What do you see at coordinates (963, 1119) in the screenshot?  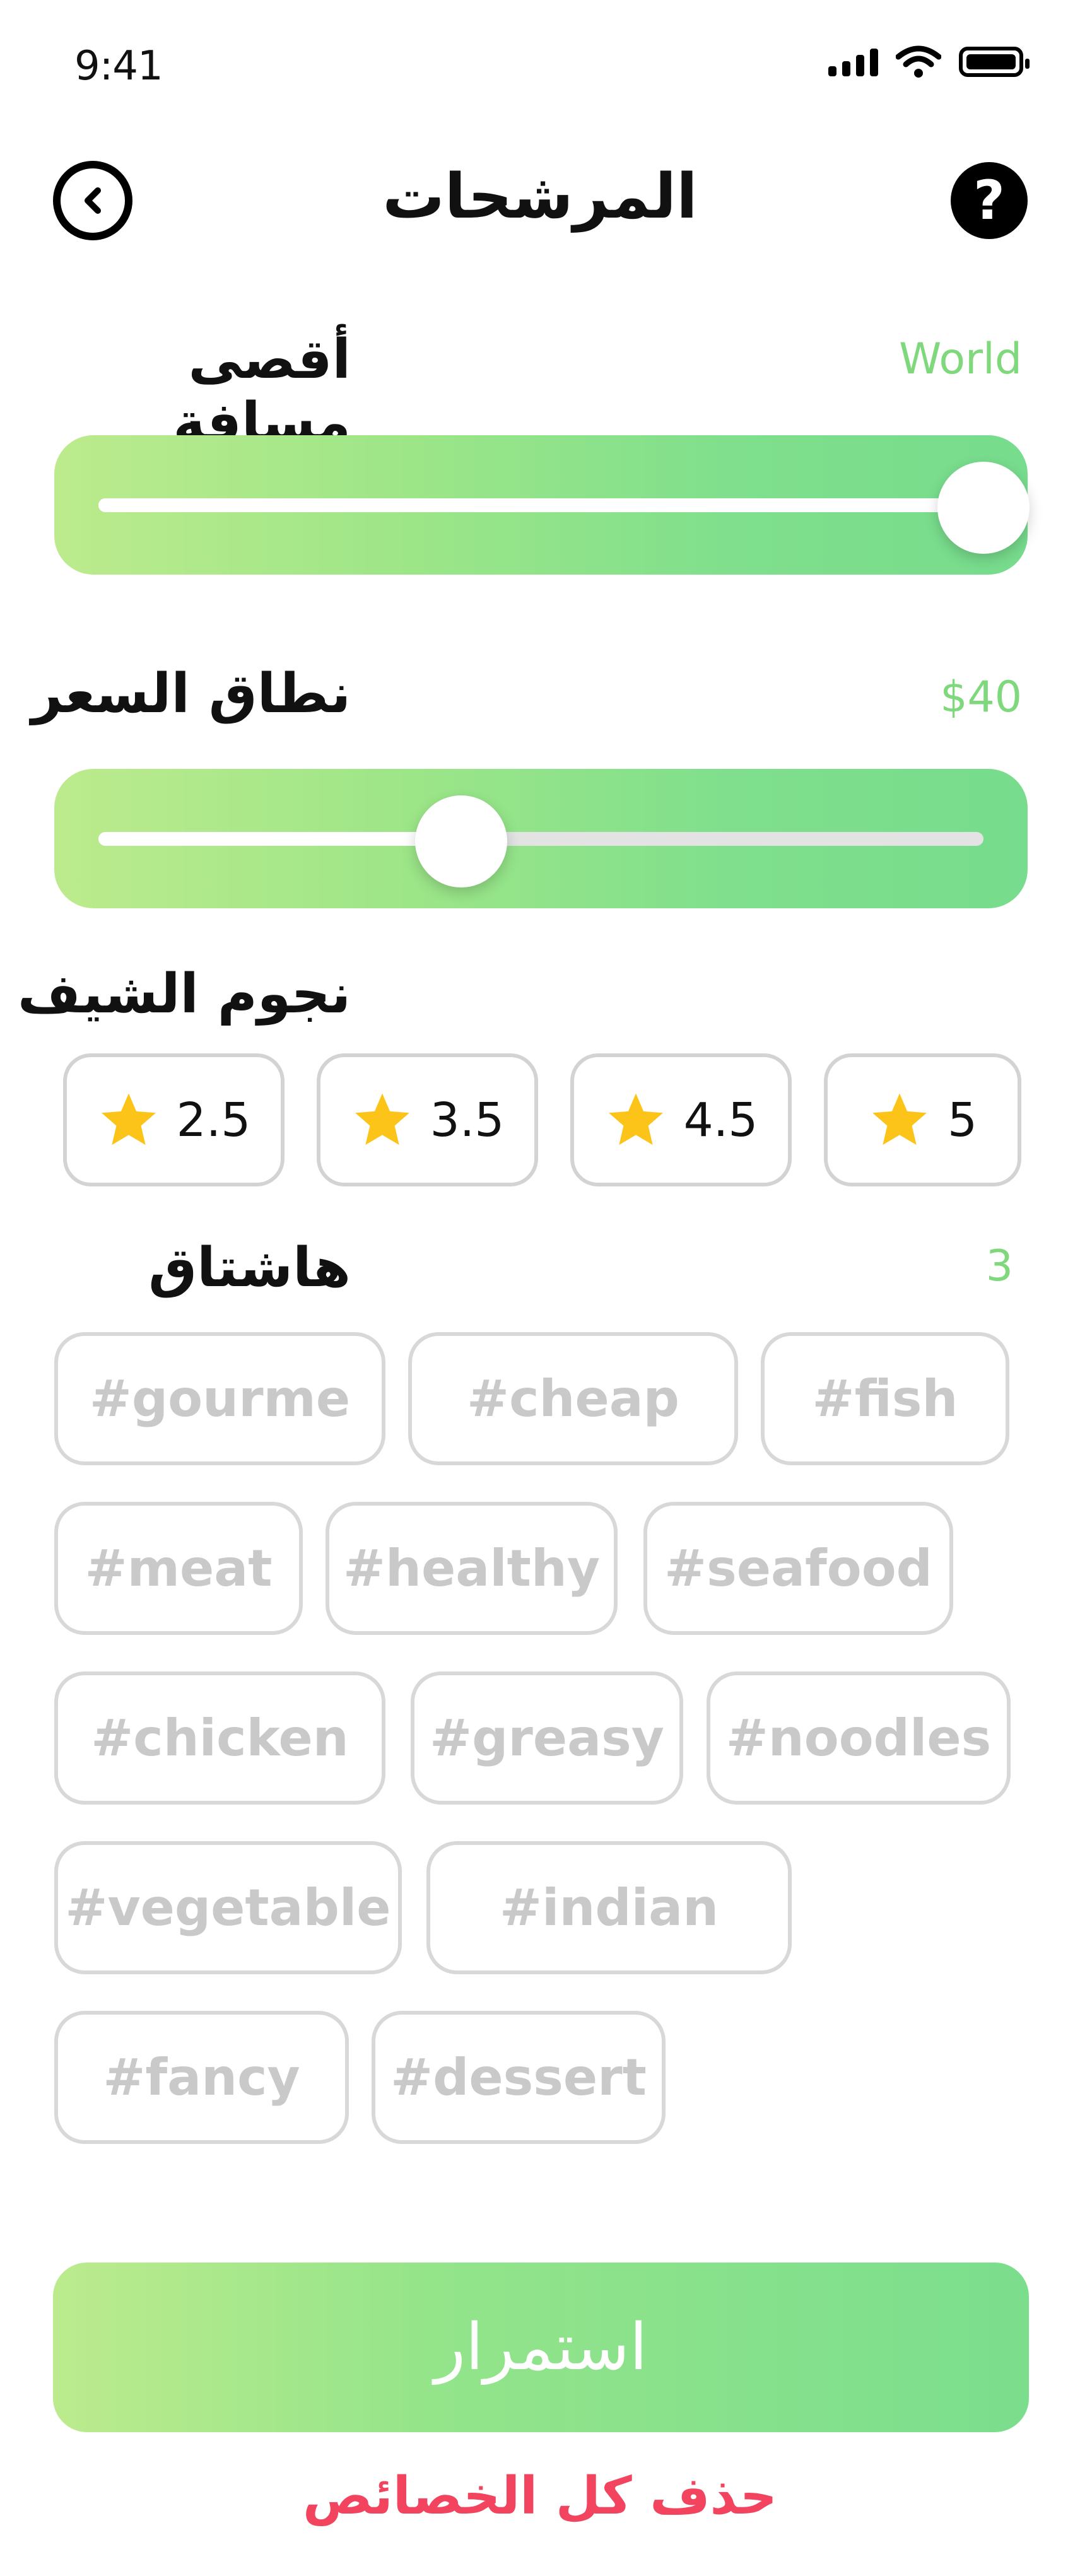 I see `rating-value: 5` at bounding box center [963, 1119].